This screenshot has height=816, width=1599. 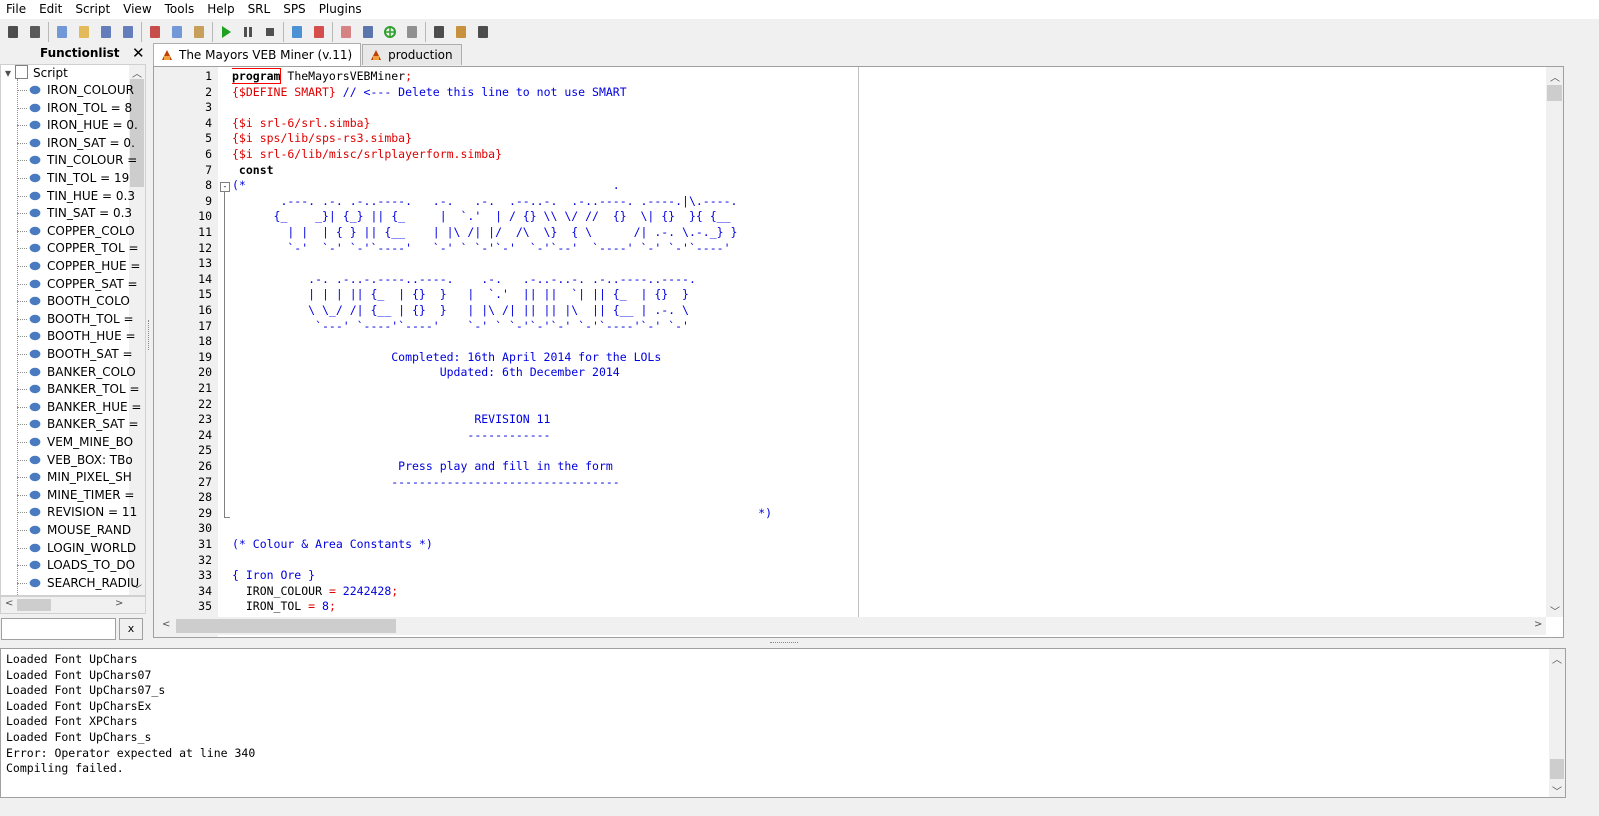 What do you see at coordinates (106, 32) in the screenshot?
I see `save-button` at bounding box center [106, 32].